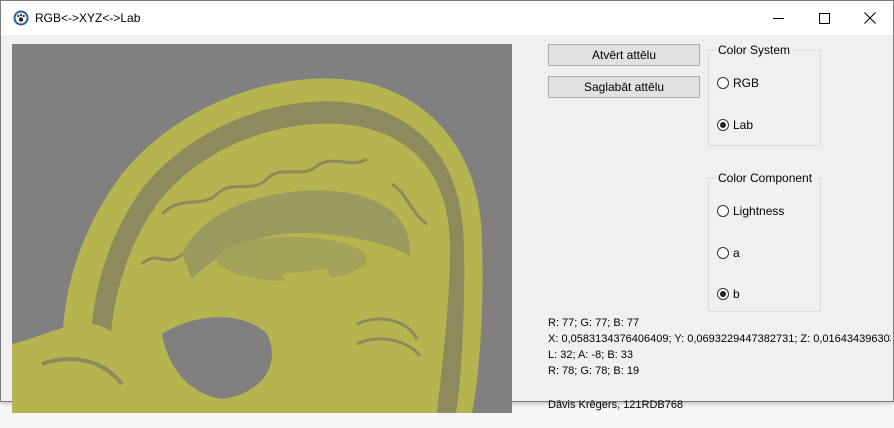 Image resolution: width=894 pixels, height=428 pixels. I want to click on minimize-icon, so click(778, 18).